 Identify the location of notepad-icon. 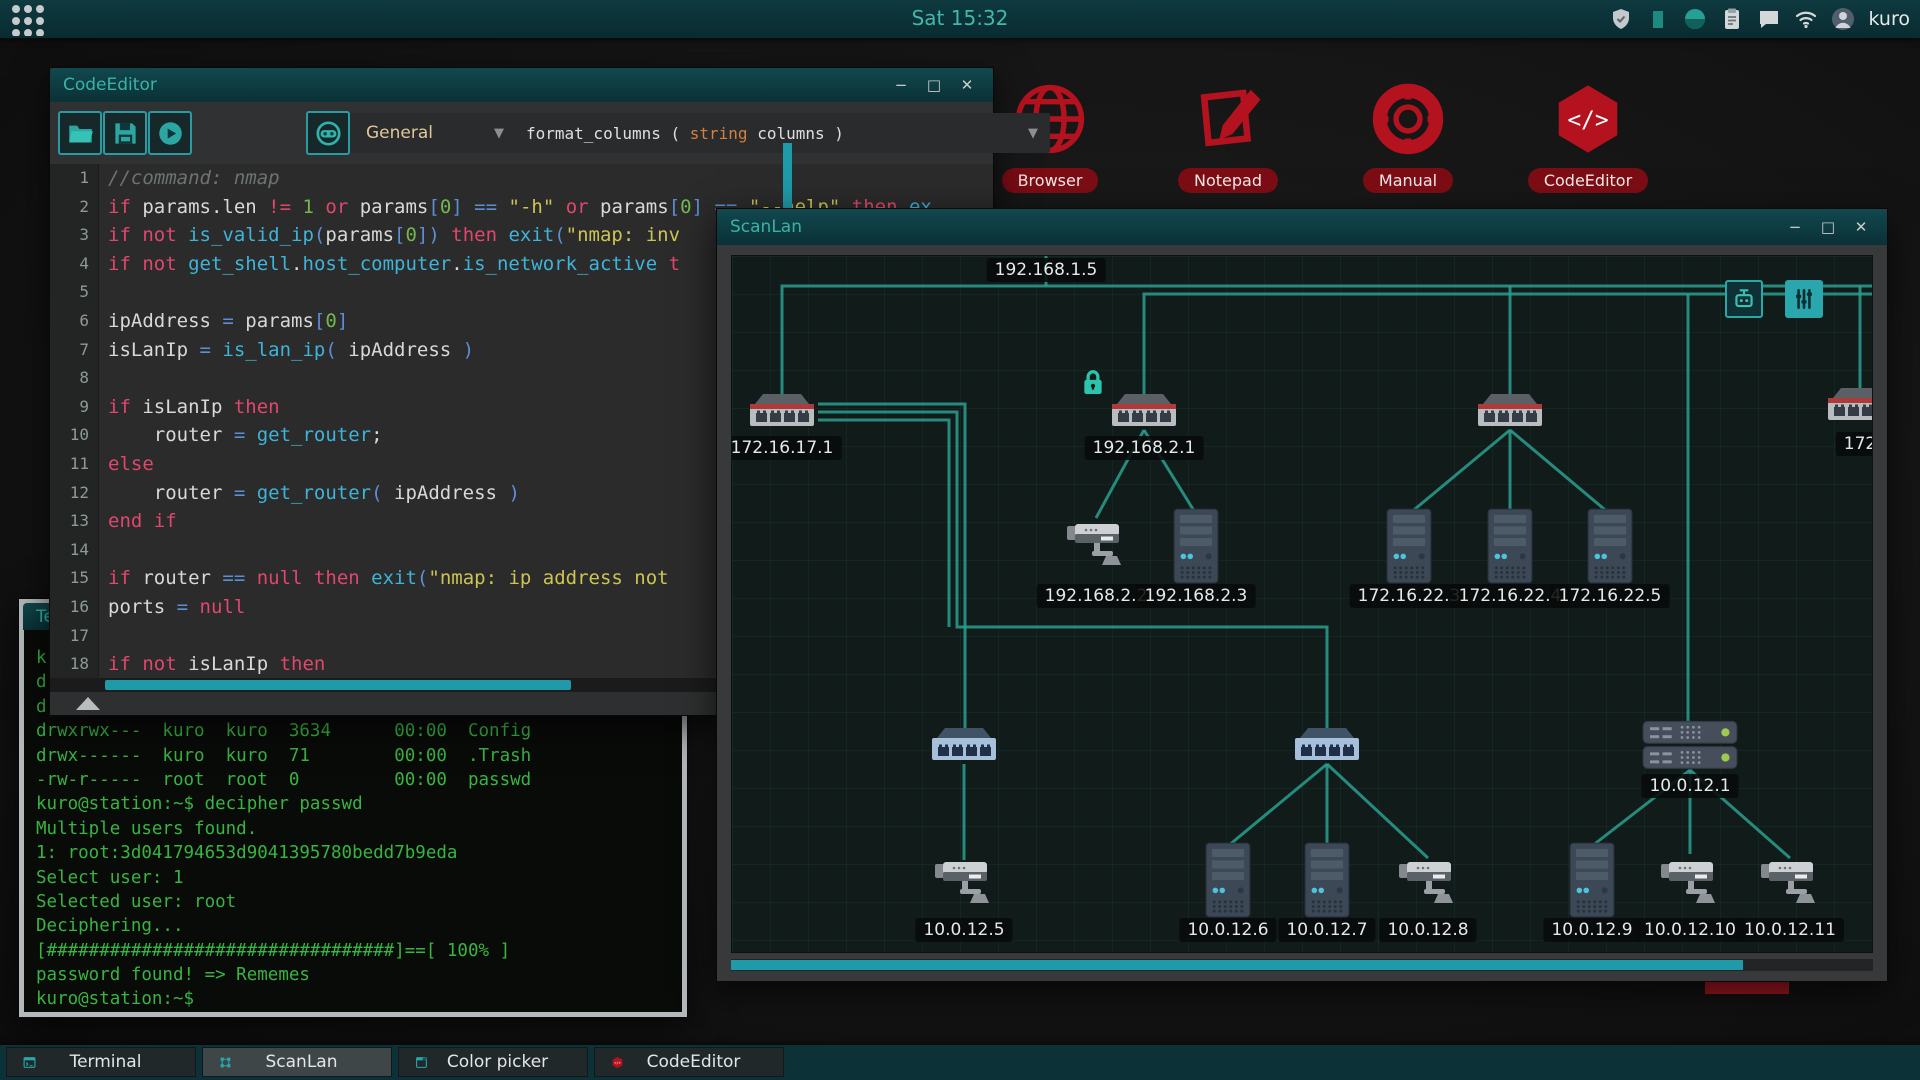
(1228, 121).